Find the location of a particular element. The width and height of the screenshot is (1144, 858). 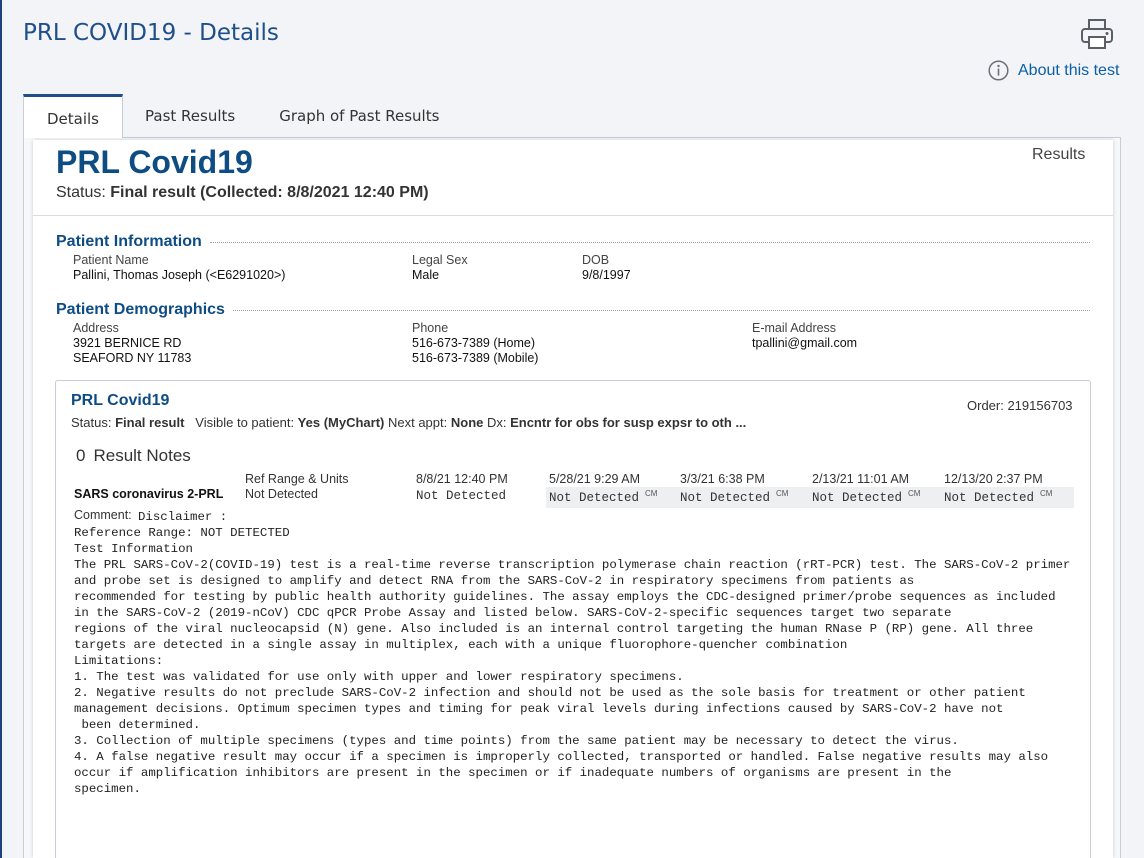

field-label: Legal Sex is located at coordinates (440, 260).